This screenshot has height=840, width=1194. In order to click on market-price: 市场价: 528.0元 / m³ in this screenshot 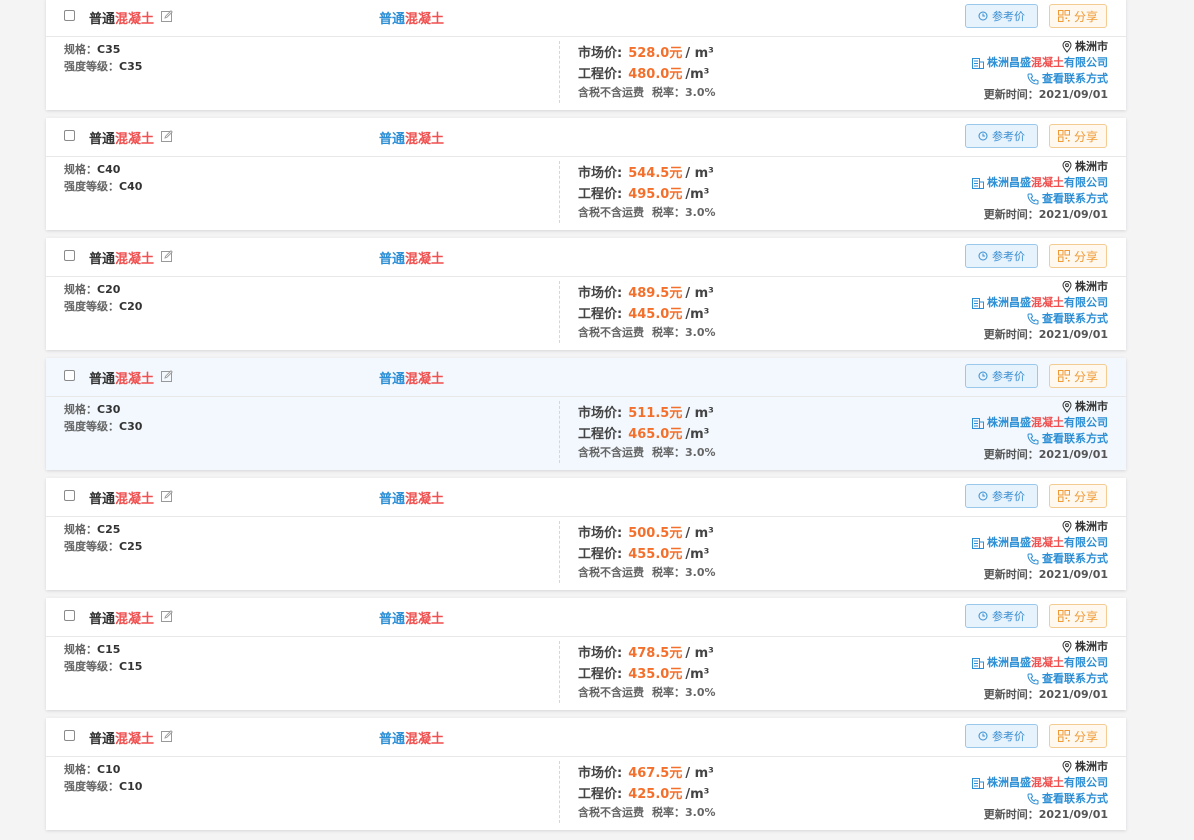, I will do `click(646, 53)`.